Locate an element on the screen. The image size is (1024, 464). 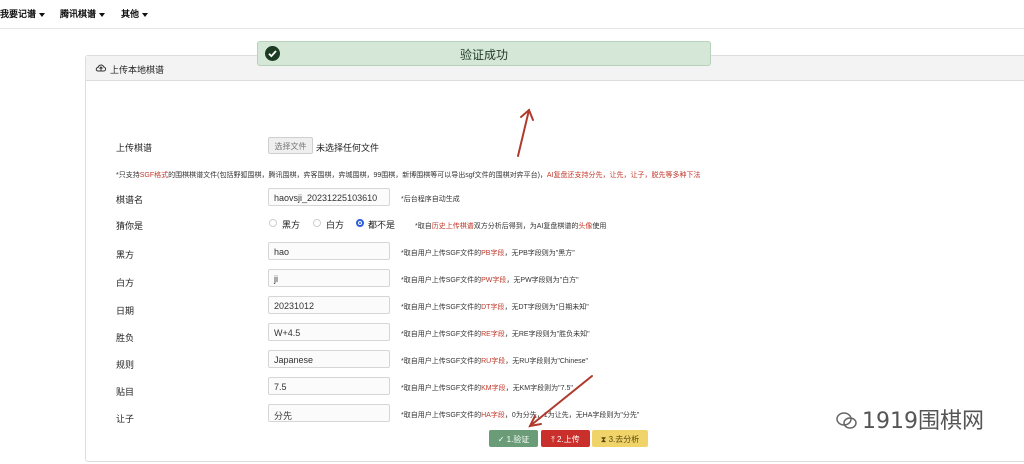
rule-label: 规则 is located at coordinates (125, 365).